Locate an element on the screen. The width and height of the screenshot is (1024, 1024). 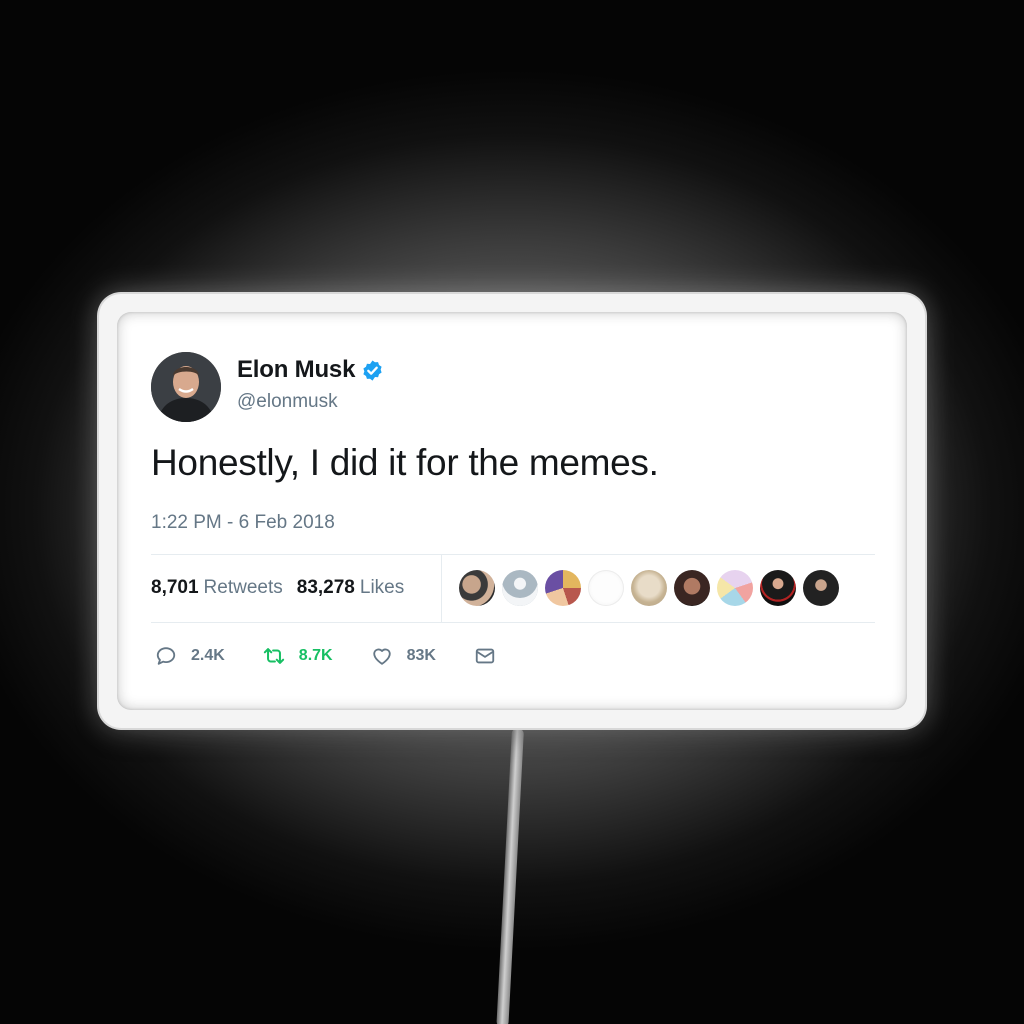
like-count: 83K is located at coordinates (421, 655).